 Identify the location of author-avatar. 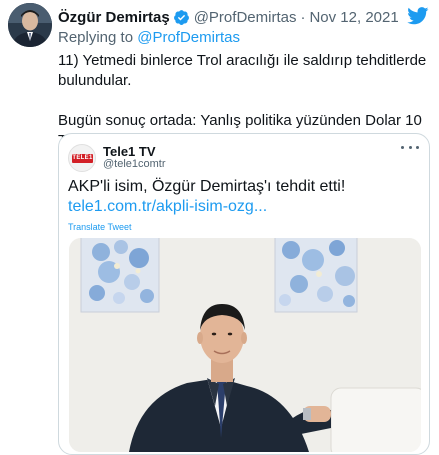
(30, 25).